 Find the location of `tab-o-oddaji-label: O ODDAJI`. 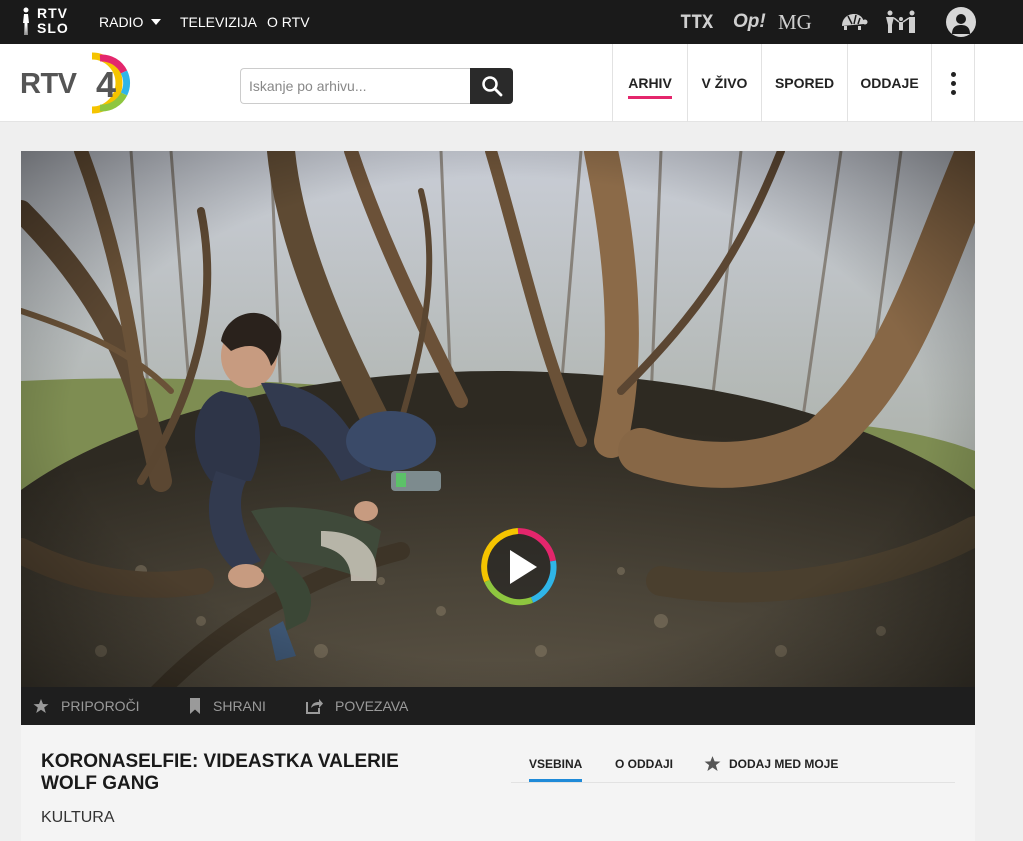

tab-o-oddaji-label: O ODDAJI is located at coordinates (644, 764).